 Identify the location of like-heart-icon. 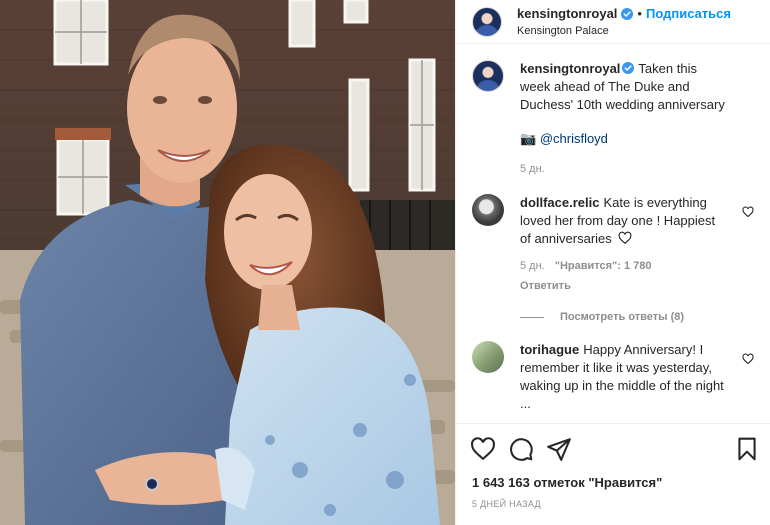
(483, 449).